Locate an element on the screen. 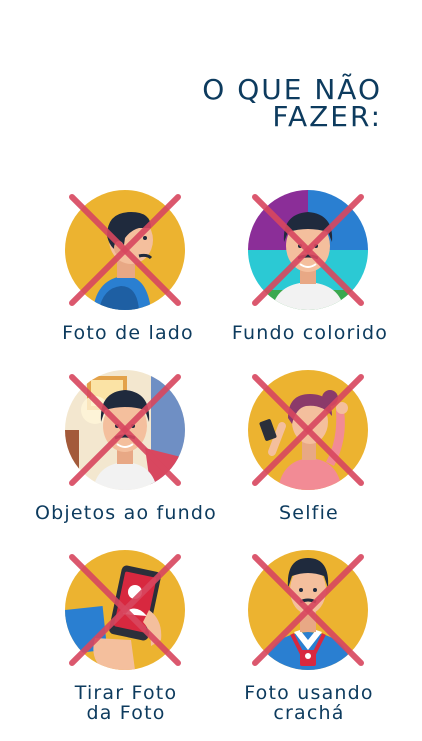 The height and width of the screenshot is (741, 422). item-label-line: da Foto is located at coordinates (126, 713).